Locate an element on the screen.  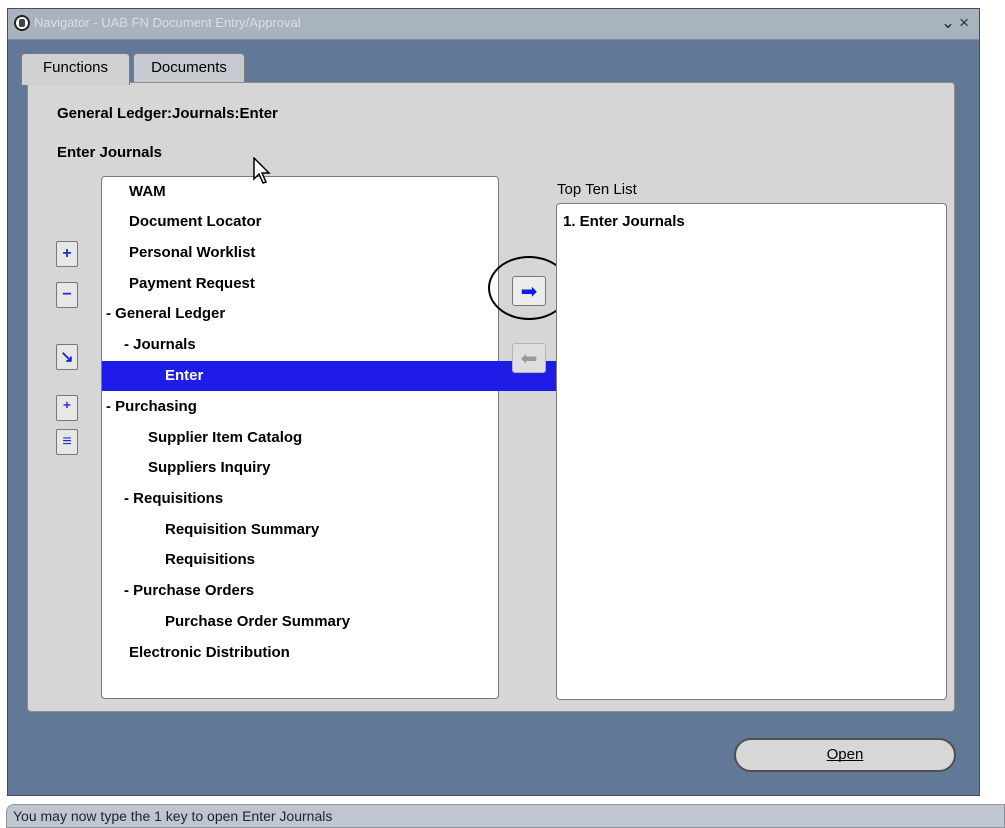
tree-item-label: Payment Request is located at coordinates (192, 283).